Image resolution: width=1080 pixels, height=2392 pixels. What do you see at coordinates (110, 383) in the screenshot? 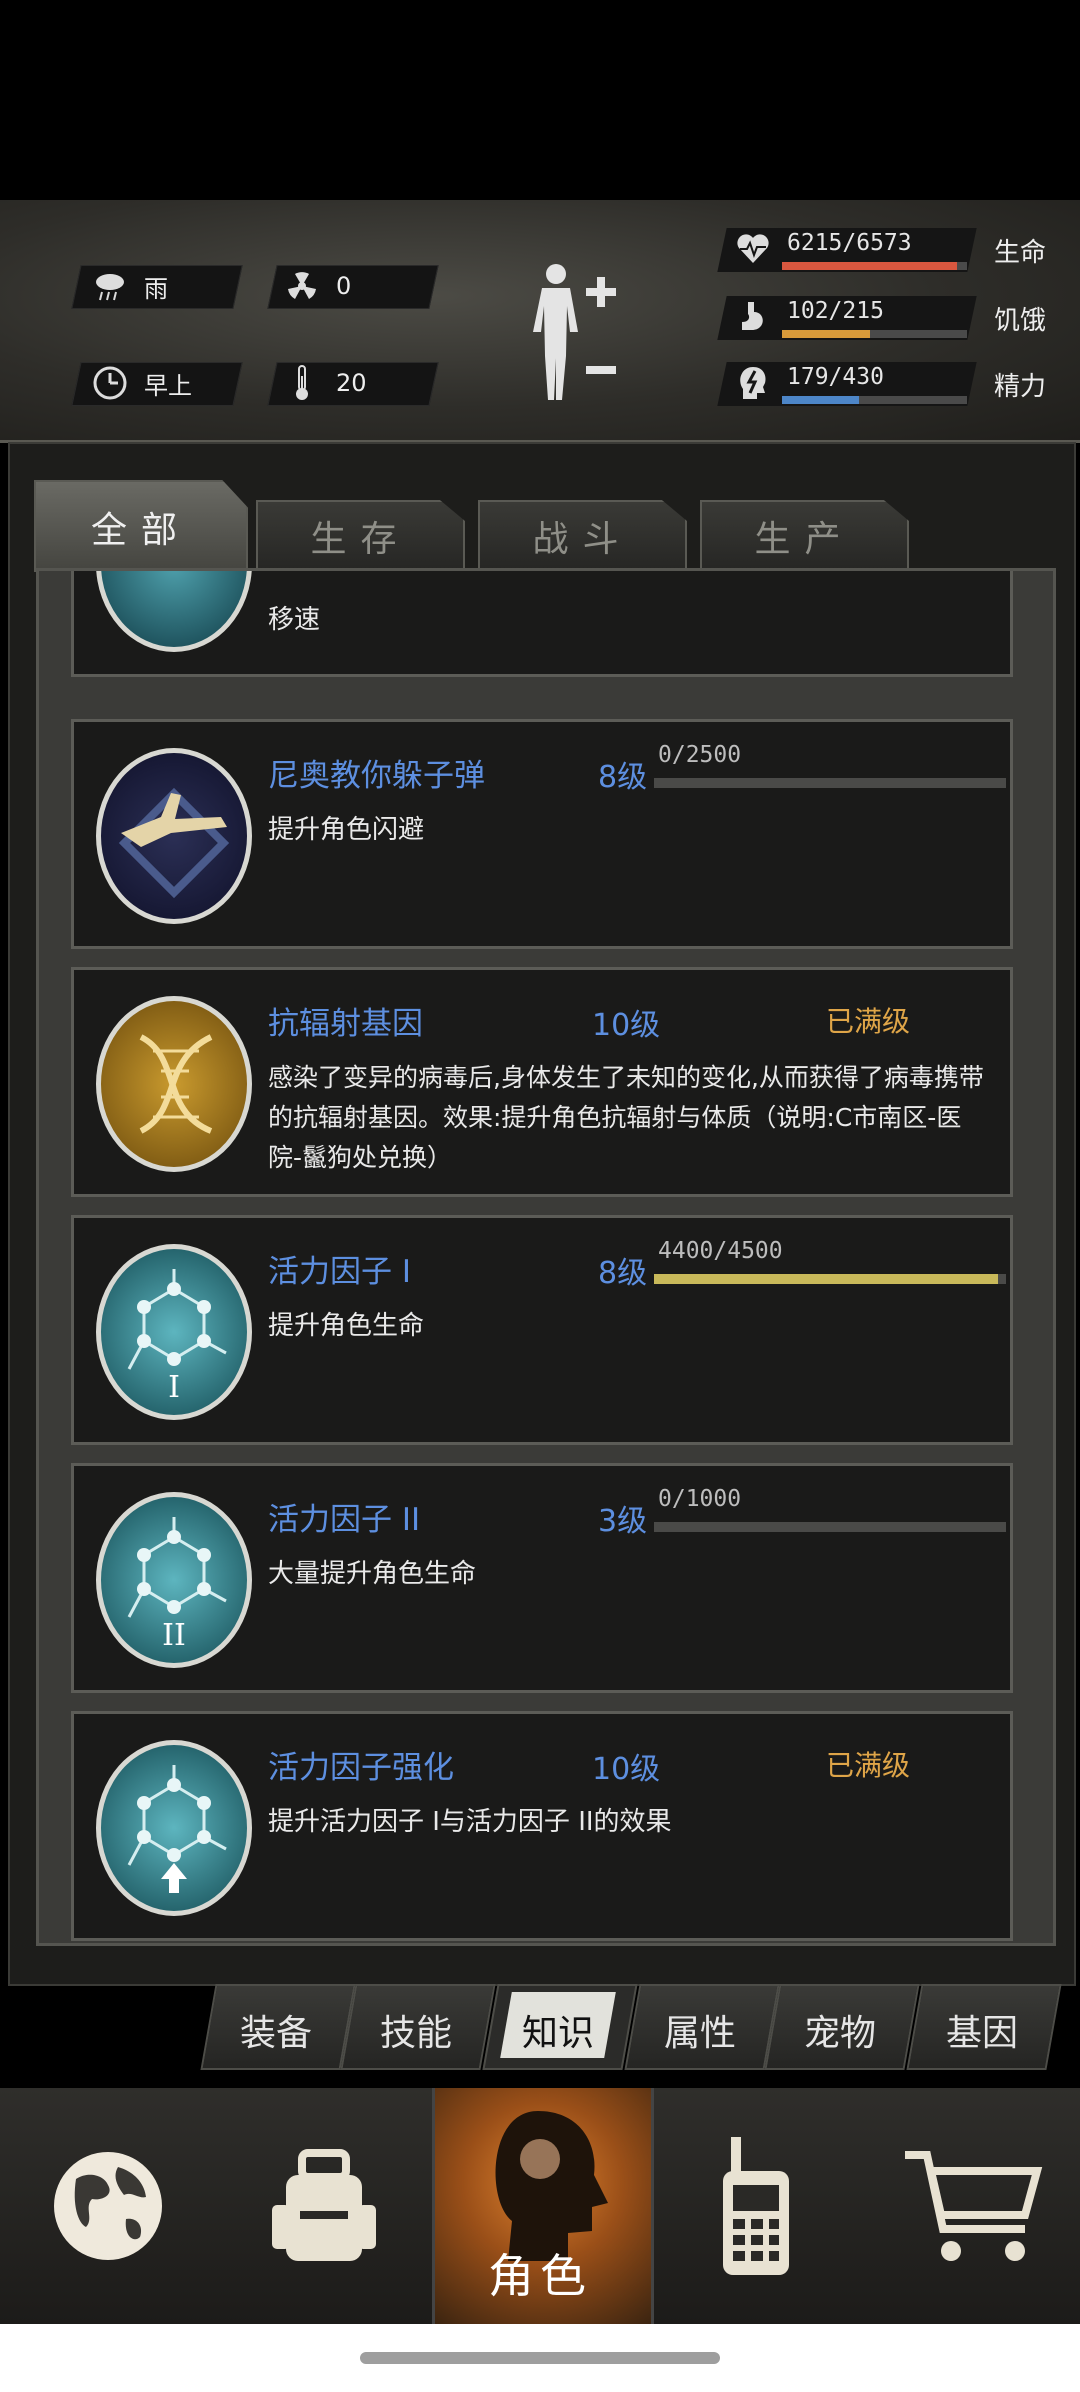
I see `clock-icon` at bounding box center [110, 383].